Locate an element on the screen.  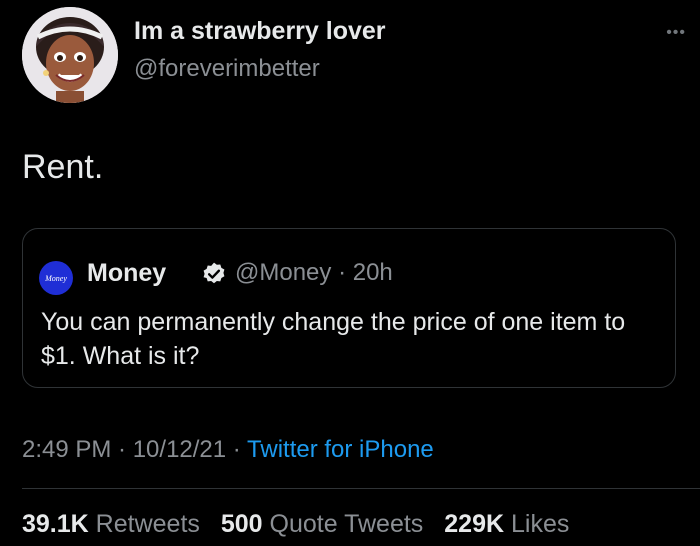
author-handle: @foreverimbetter is located at coordinates (227, 69).